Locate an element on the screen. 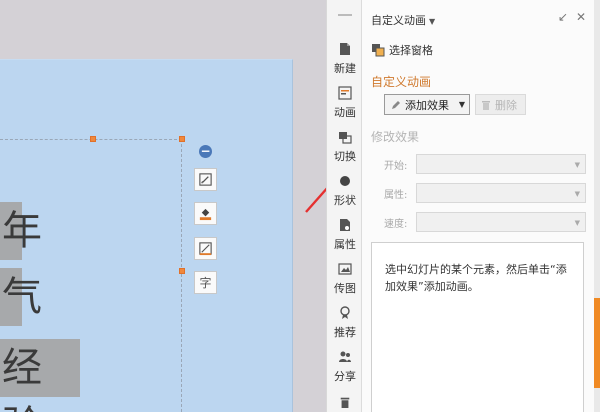 The width and height of the screenshot is (600, 412). resize-handle-top-right is located at coordinates (182, 139).